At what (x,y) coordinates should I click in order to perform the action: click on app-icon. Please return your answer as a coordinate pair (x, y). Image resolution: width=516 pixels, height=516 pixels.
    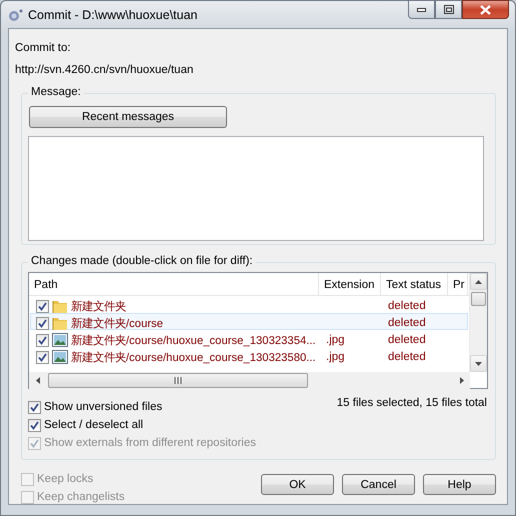
    Looking at the image, I should click on (15, 15).